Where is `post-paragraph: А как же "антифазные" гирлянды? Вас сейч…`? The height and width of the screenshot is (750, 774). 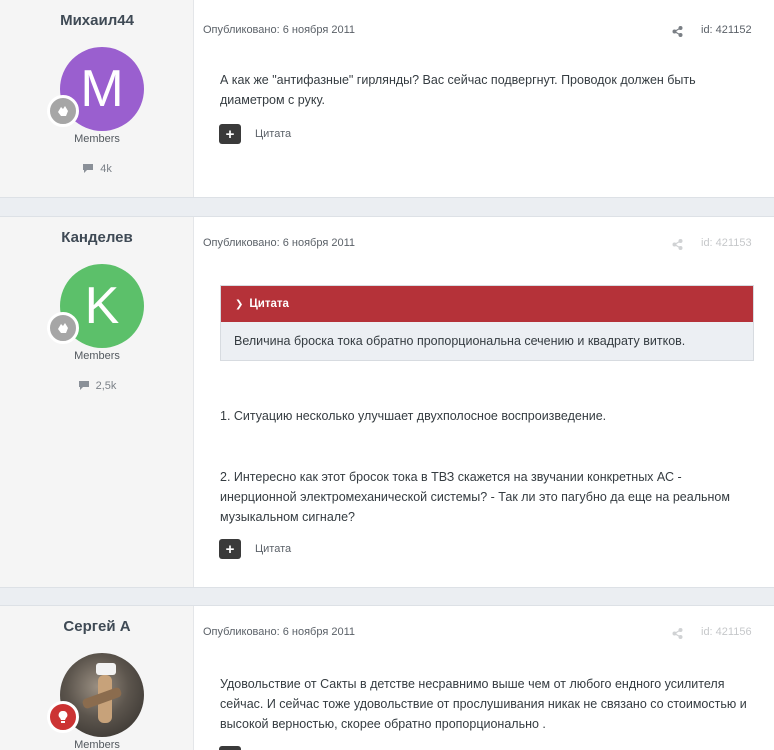
post-paragraph: А как же "антифазные" гирлянды? Вас сейч… is located at coordinates (458, 90).